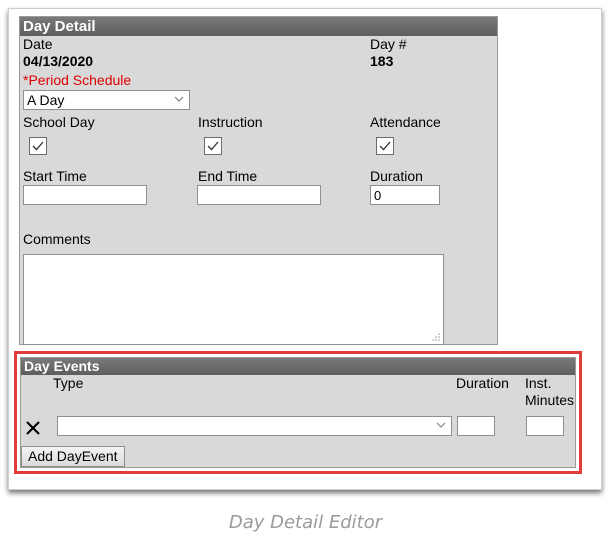 This screenshot has height=553, width=611. I want to click on date-value: 04/13/2020, so click(58, 61).